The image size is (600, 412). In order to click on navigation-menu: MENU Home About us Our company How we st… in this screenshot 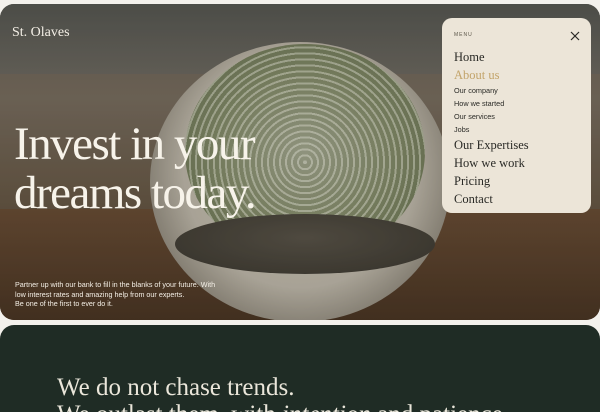, I will do `click(516, 115)`.